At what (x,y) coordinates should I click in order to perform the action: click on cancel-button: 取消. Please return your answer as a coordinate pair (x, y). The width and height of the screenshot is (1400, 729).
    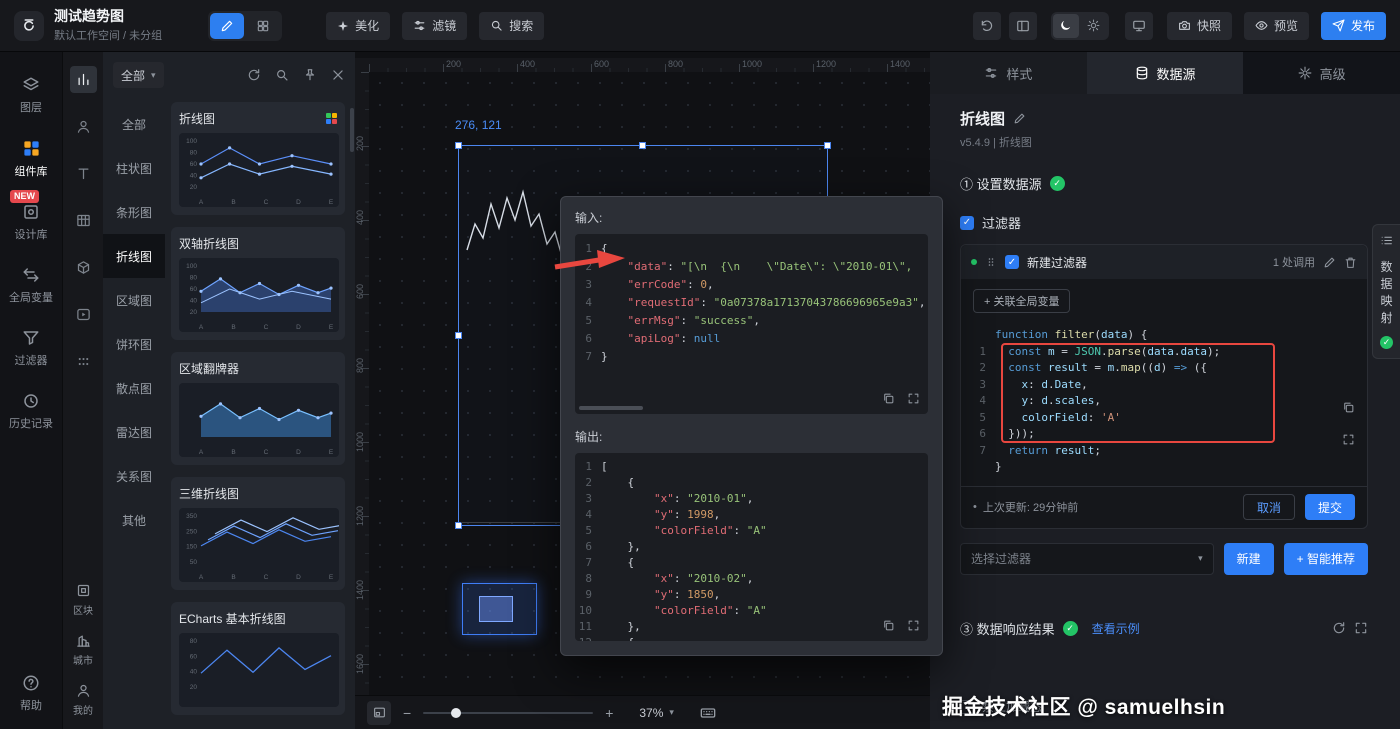
    Looking at the image, I should click on (1268, 507).